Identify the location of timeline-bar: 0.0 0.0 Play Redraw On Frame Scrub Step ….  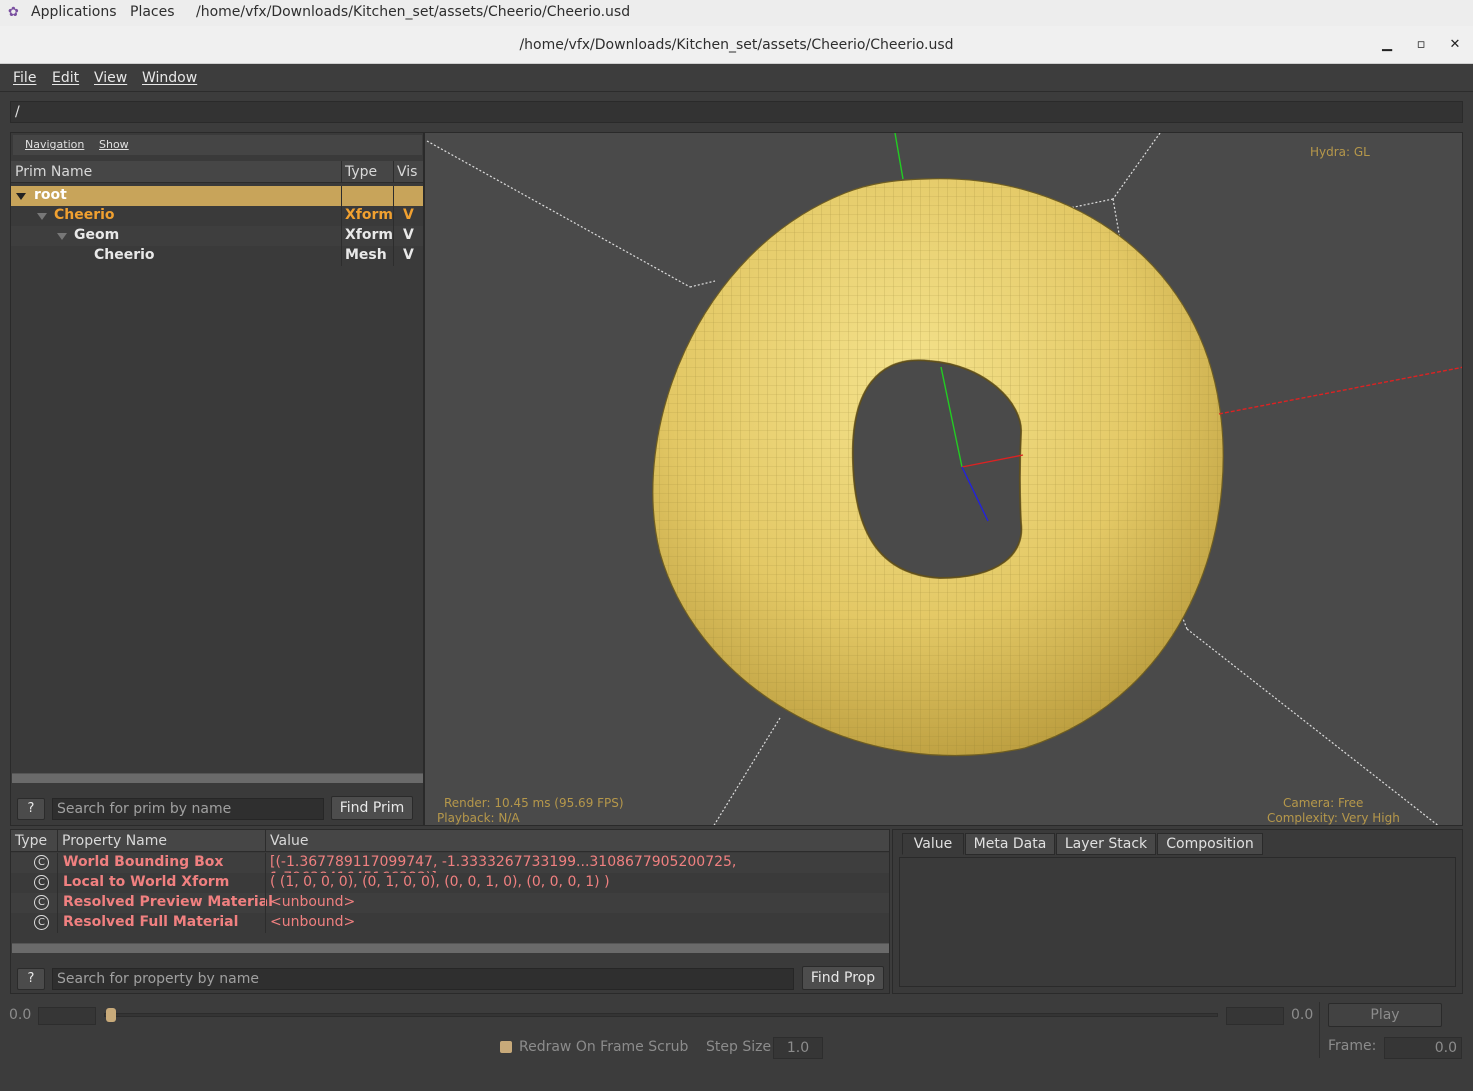
(736, 1043).